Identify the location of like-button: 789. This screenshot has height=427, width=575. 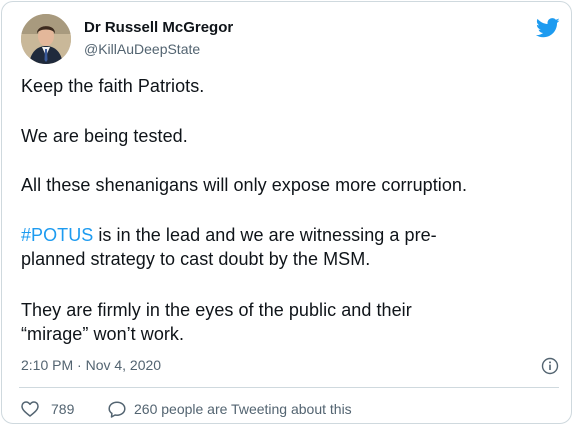
(47, 409).